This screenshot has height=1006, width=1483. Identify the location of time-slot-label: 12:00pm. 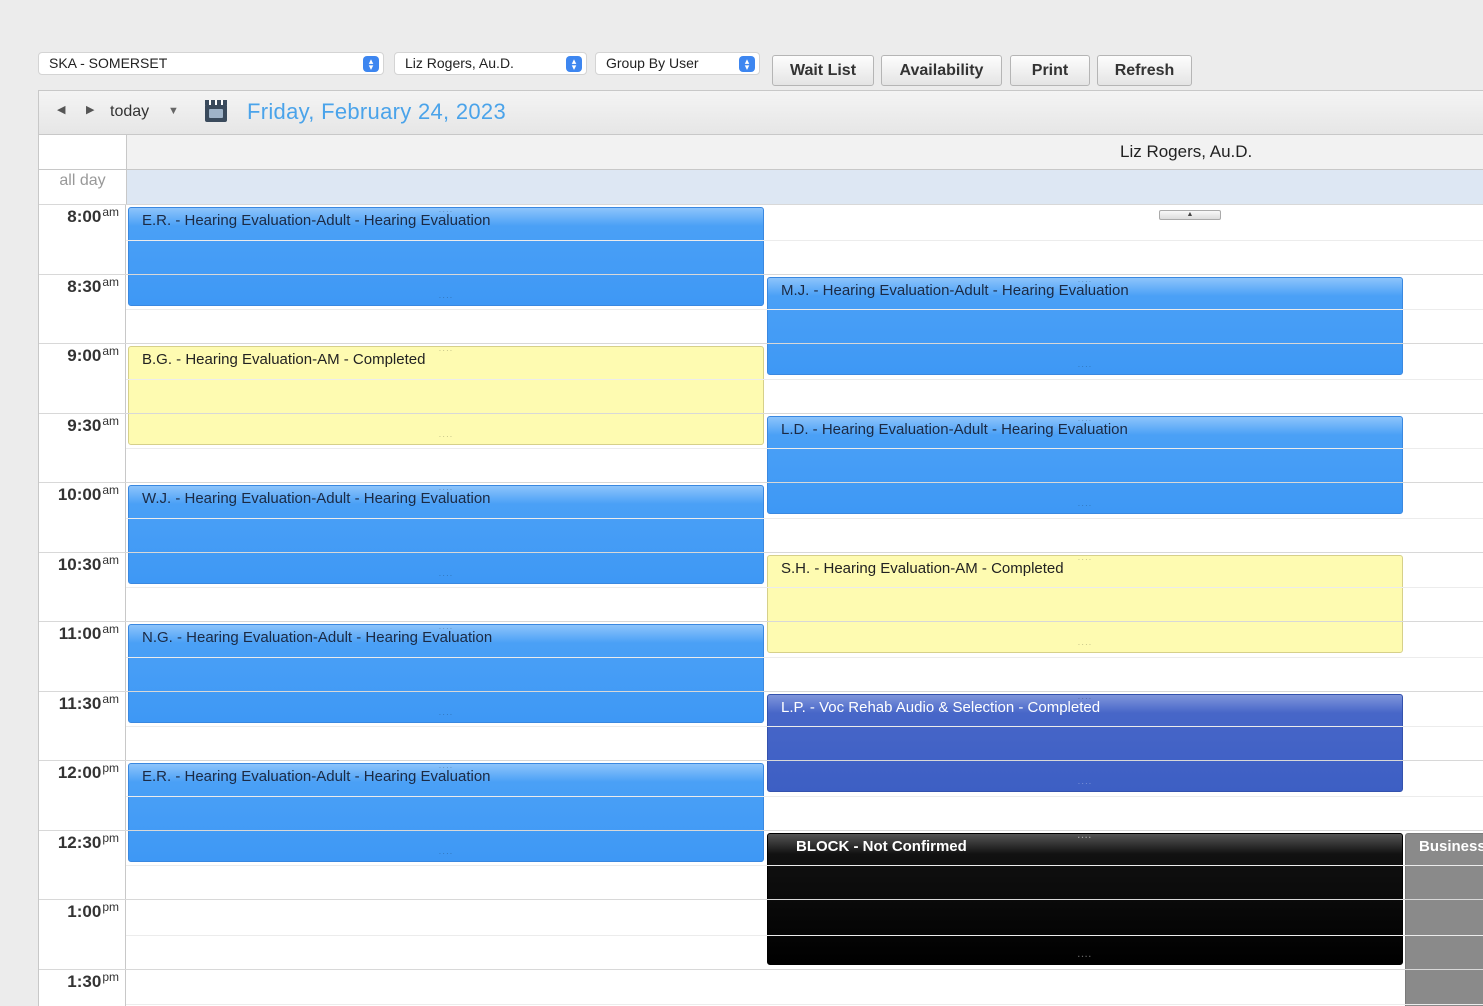
(88, 772).